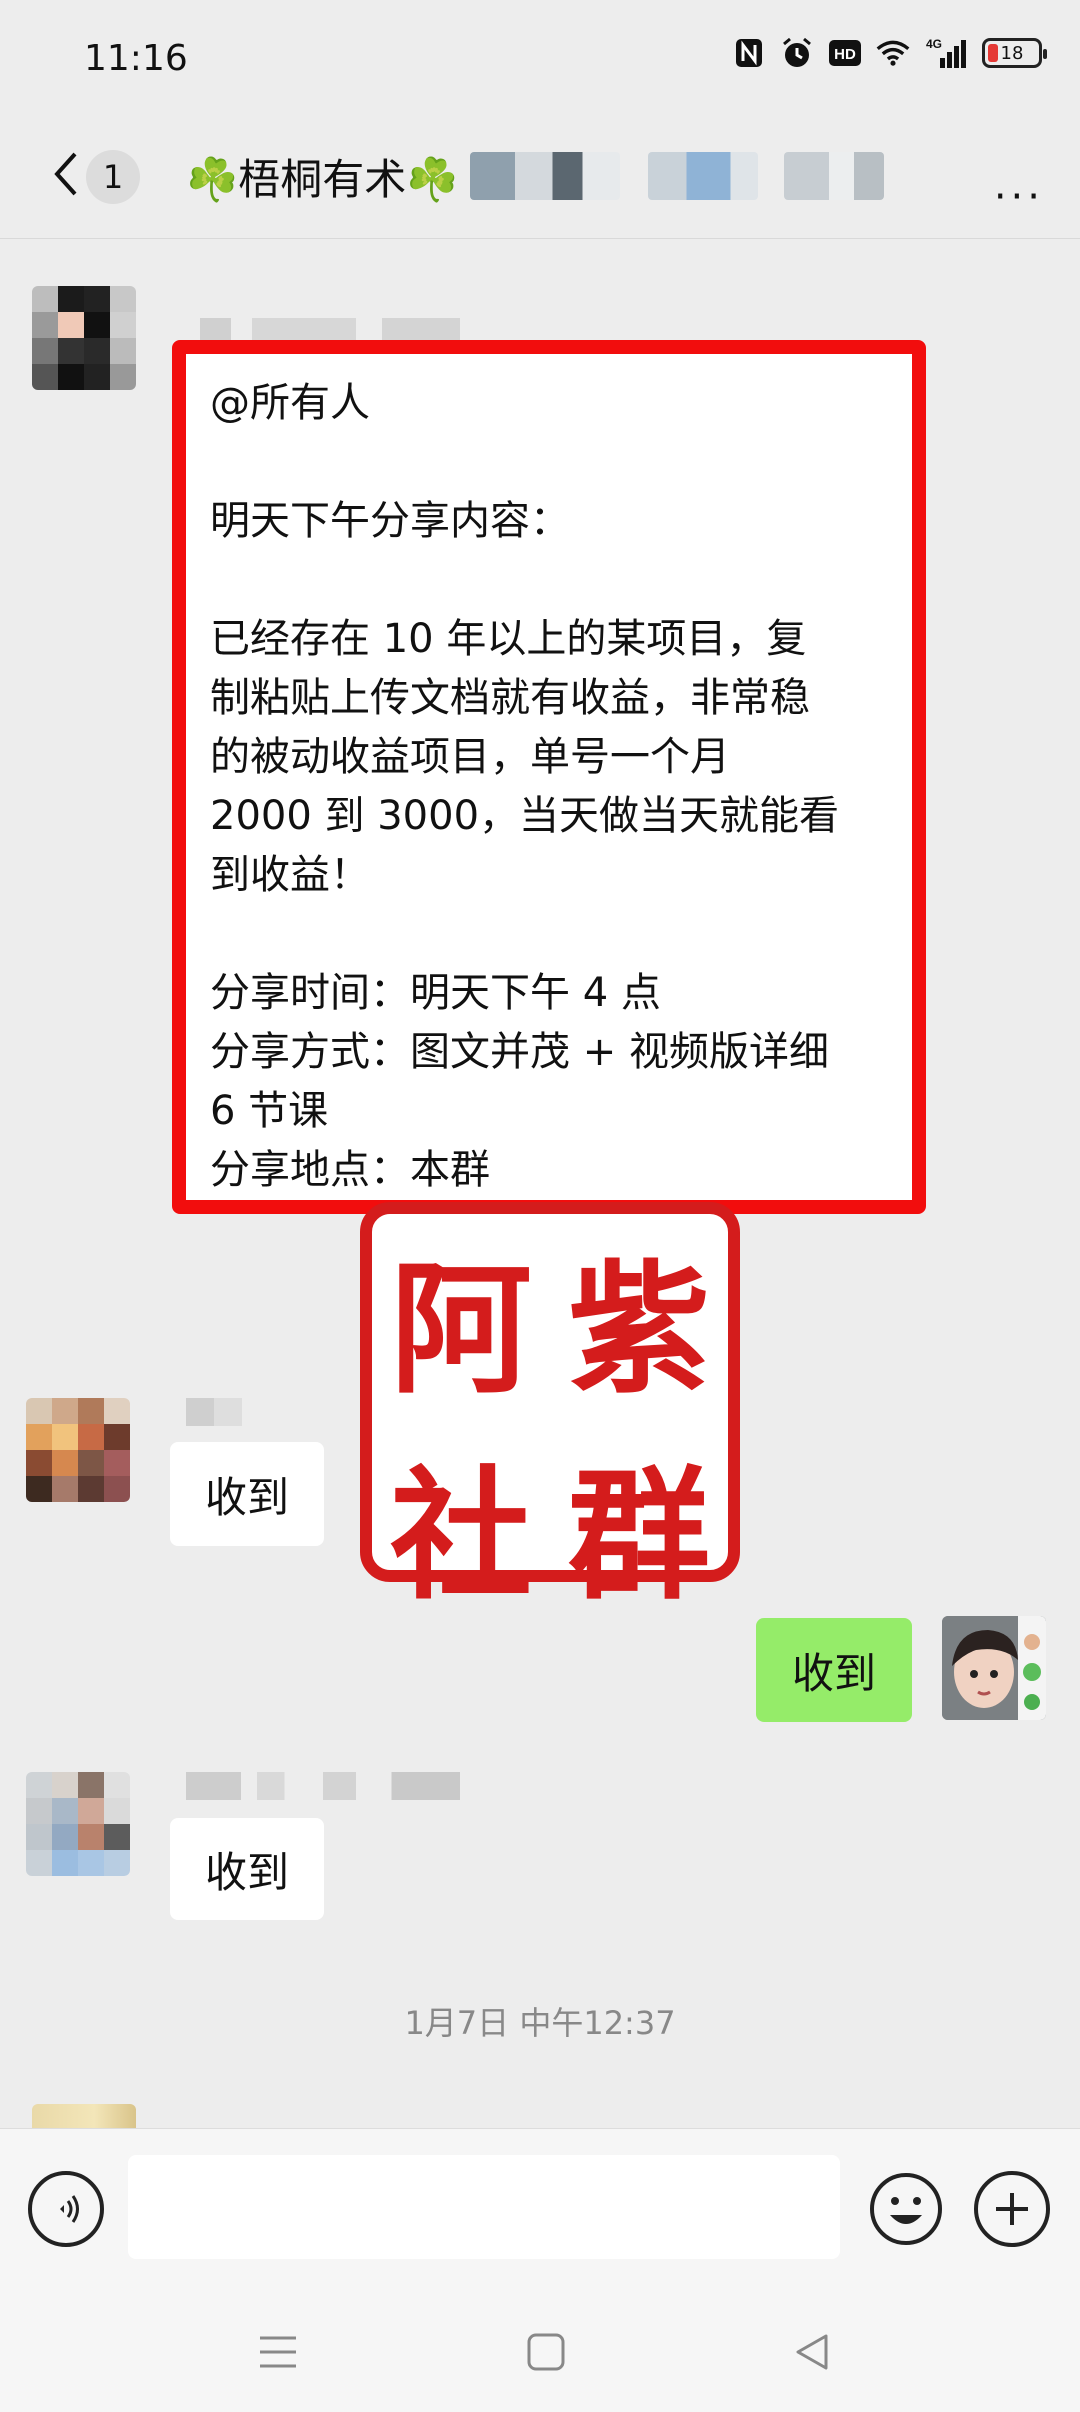  Describe the element at coordinates (540, 2023) in the screenshot. I see `message-timestamp: 1月7日 中午12:37` at that location.